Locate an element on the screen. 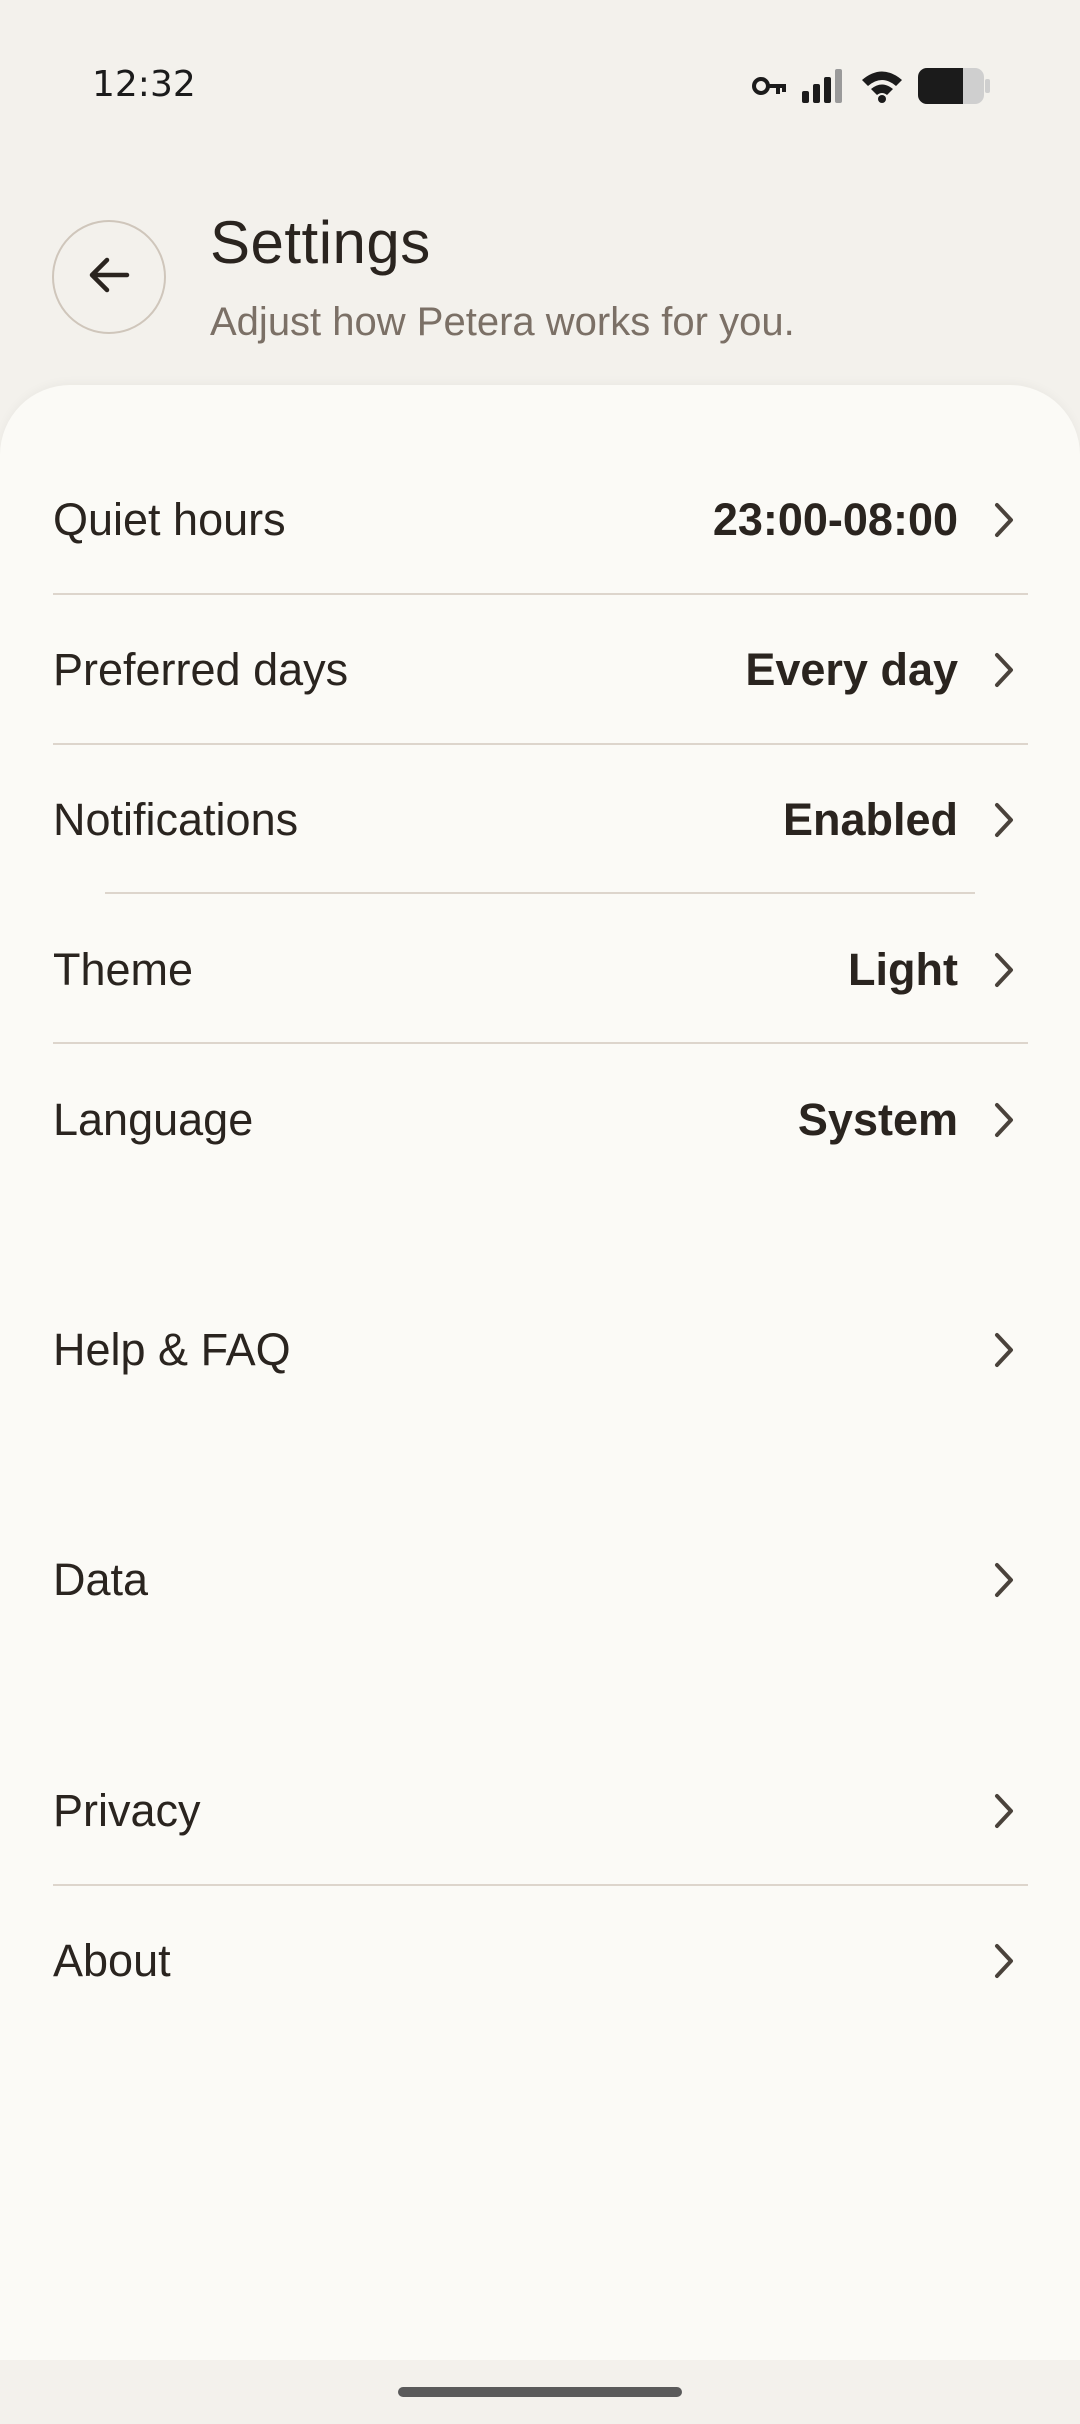  setting-value: Enabled is located at coordinates (870, 819).